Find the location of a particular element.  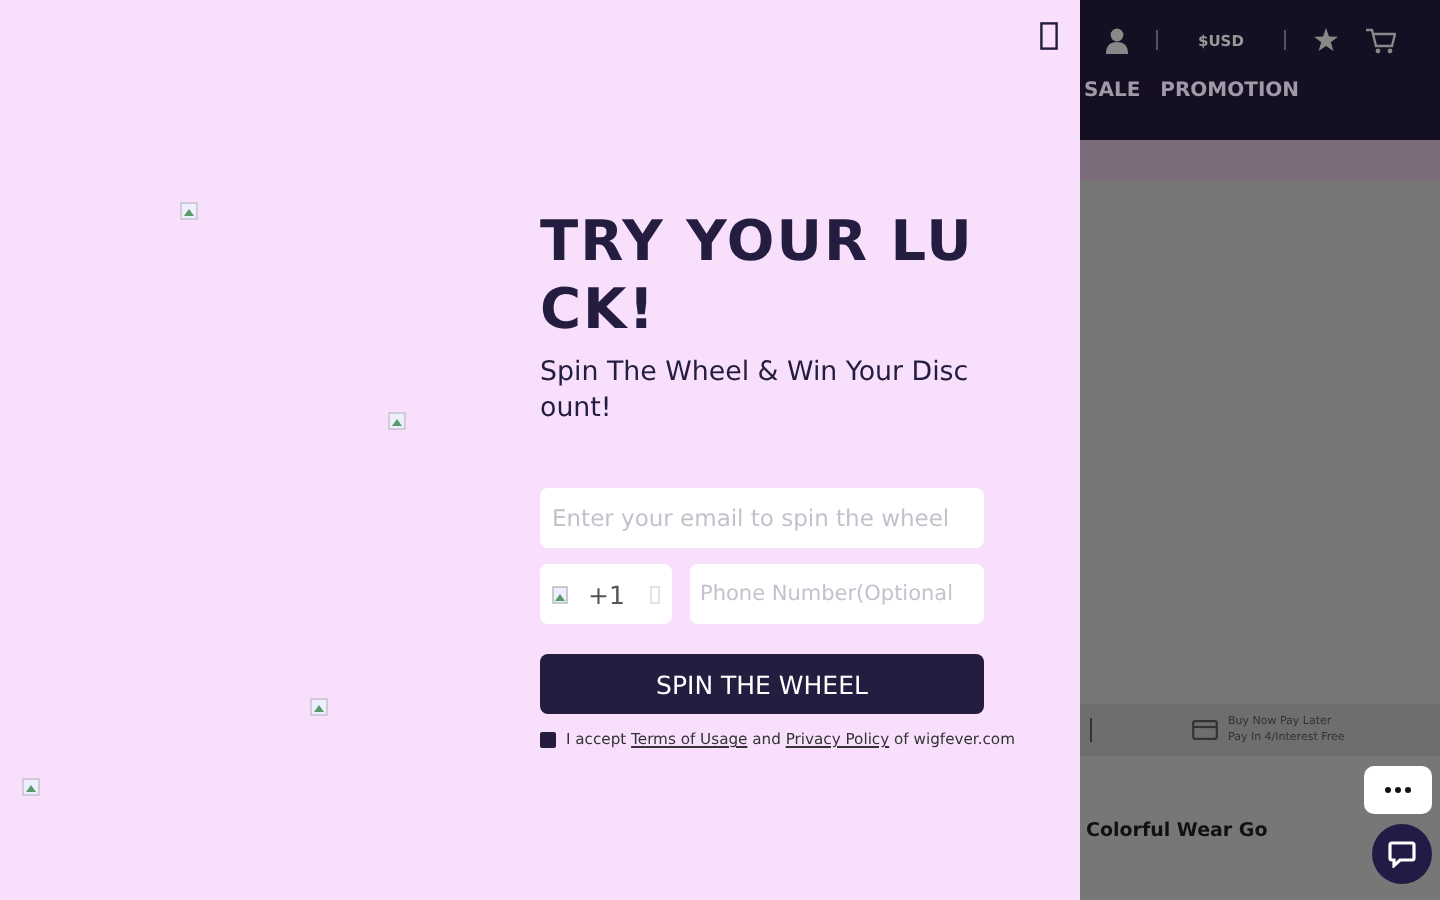

phone-field: Phone Number(Optional is located at coordinates (837, 594).